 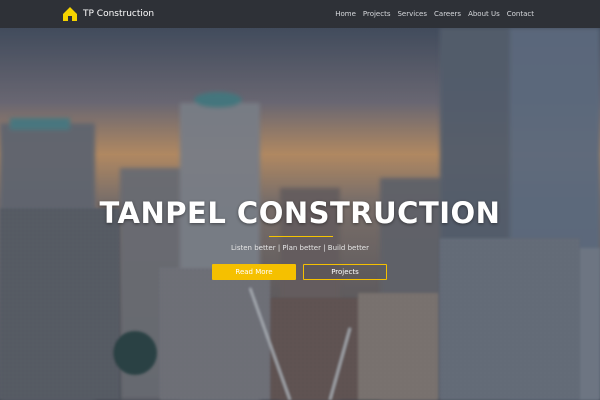 I want to click on nav-services: Services, so click(x=412, y=14).